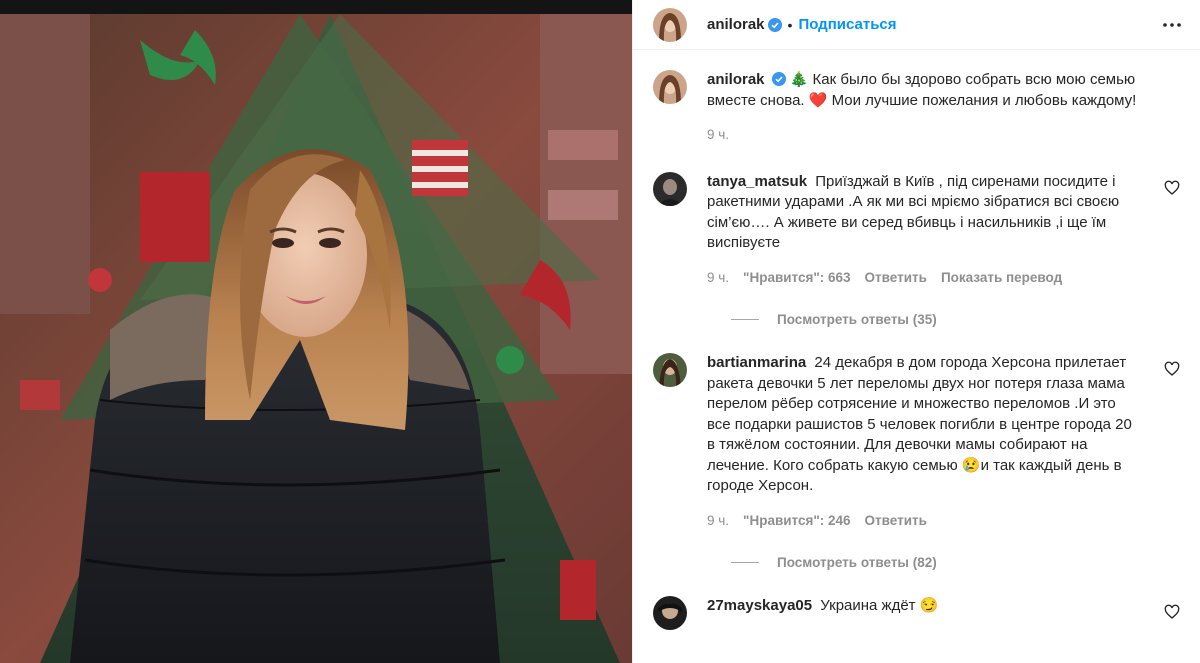  I want to click on comment-likes: "Нравится": 663, so click(797, 278).